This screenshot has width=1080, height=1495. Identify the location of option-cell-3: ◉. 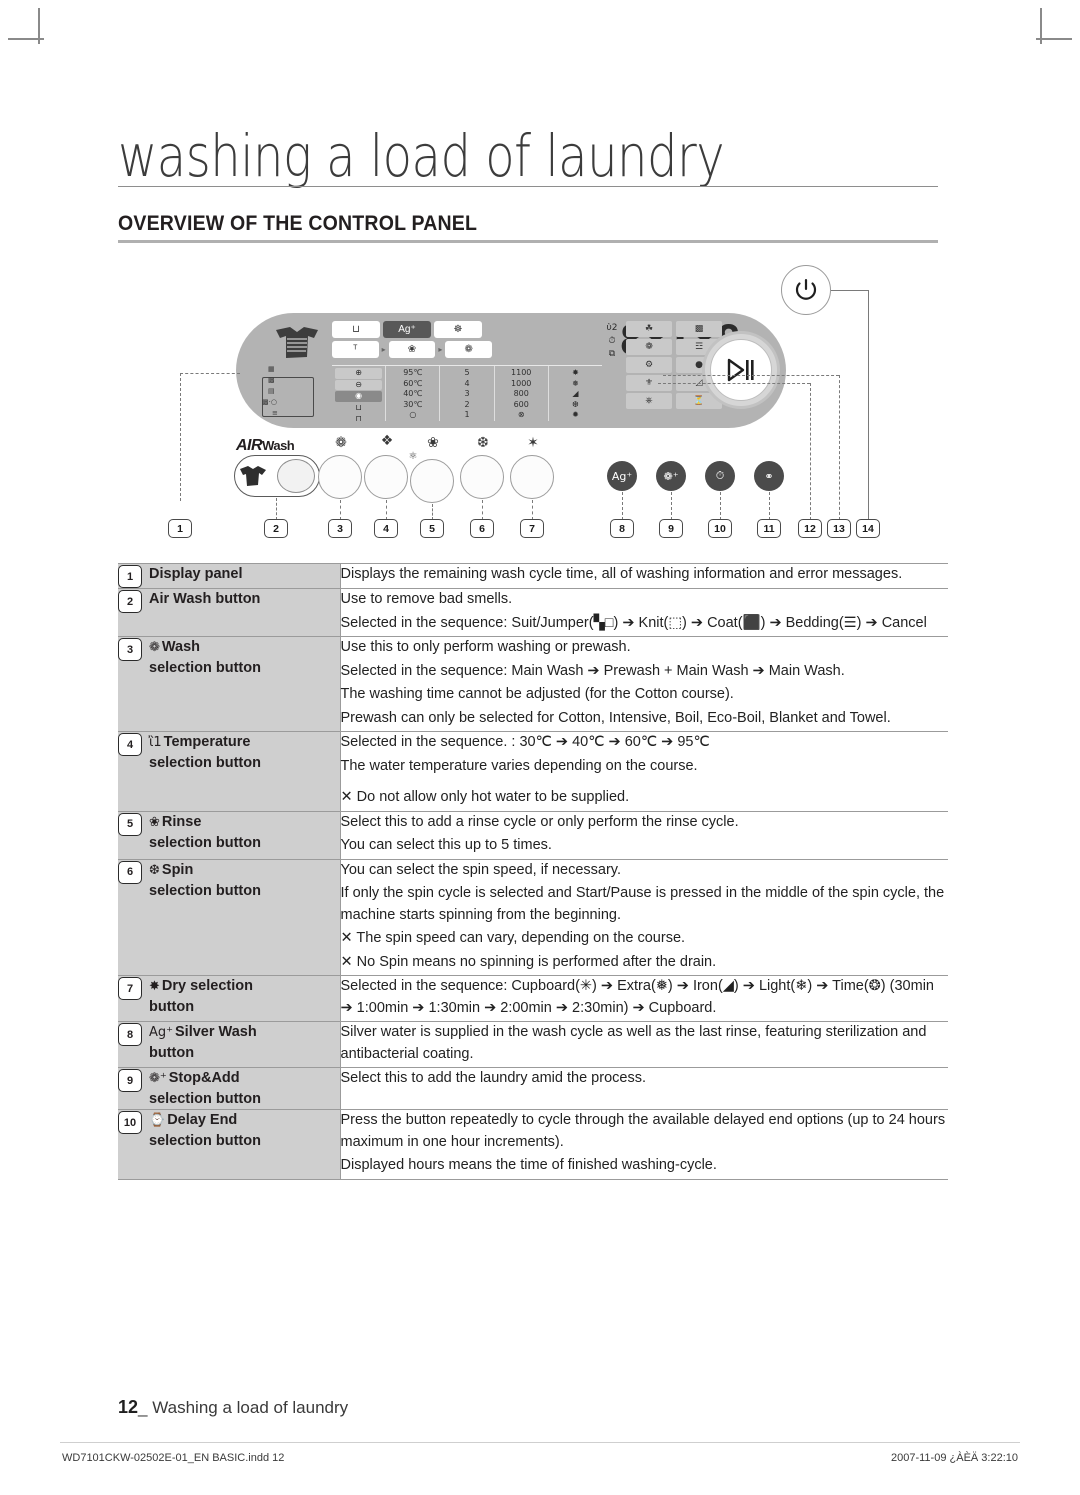
(359, 396).